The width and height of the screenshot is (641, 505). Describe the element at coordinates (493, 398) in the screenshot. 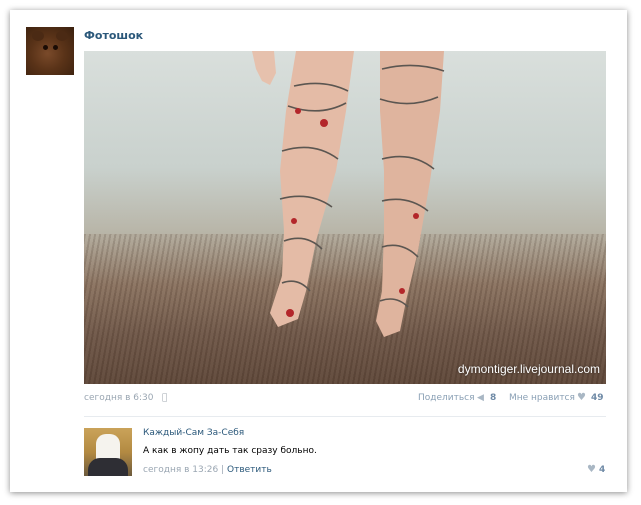

I see `share-count: 8` at that location.